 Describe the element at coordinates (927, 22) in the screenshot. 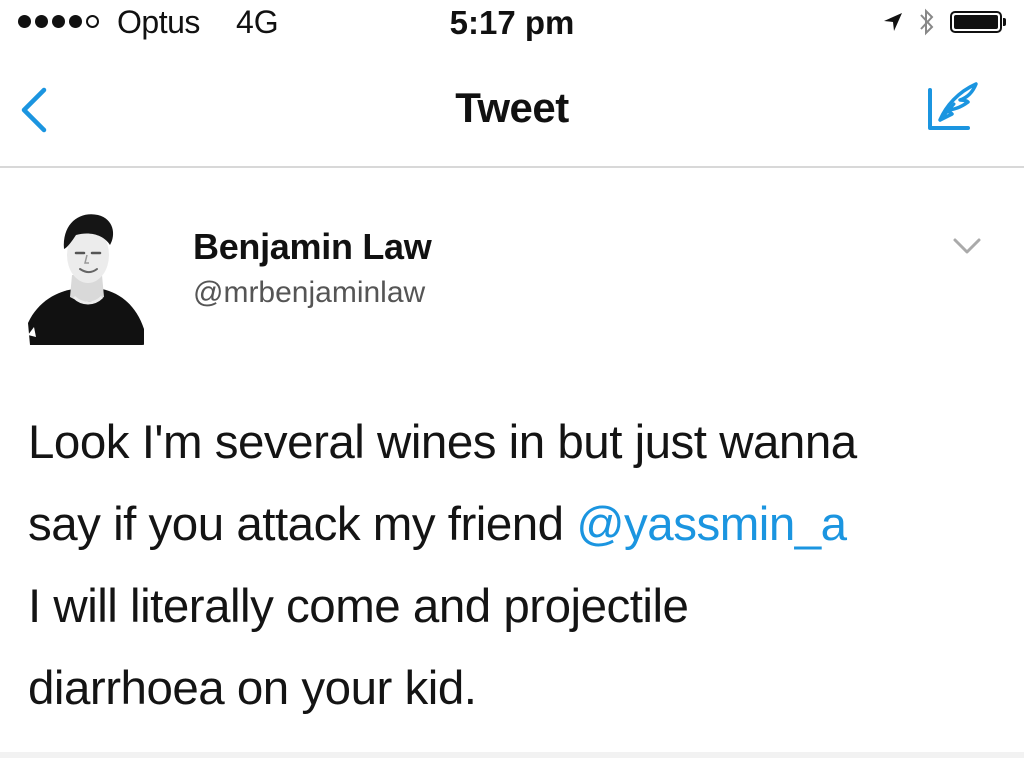

I see `bluetooth-icon` at that location.